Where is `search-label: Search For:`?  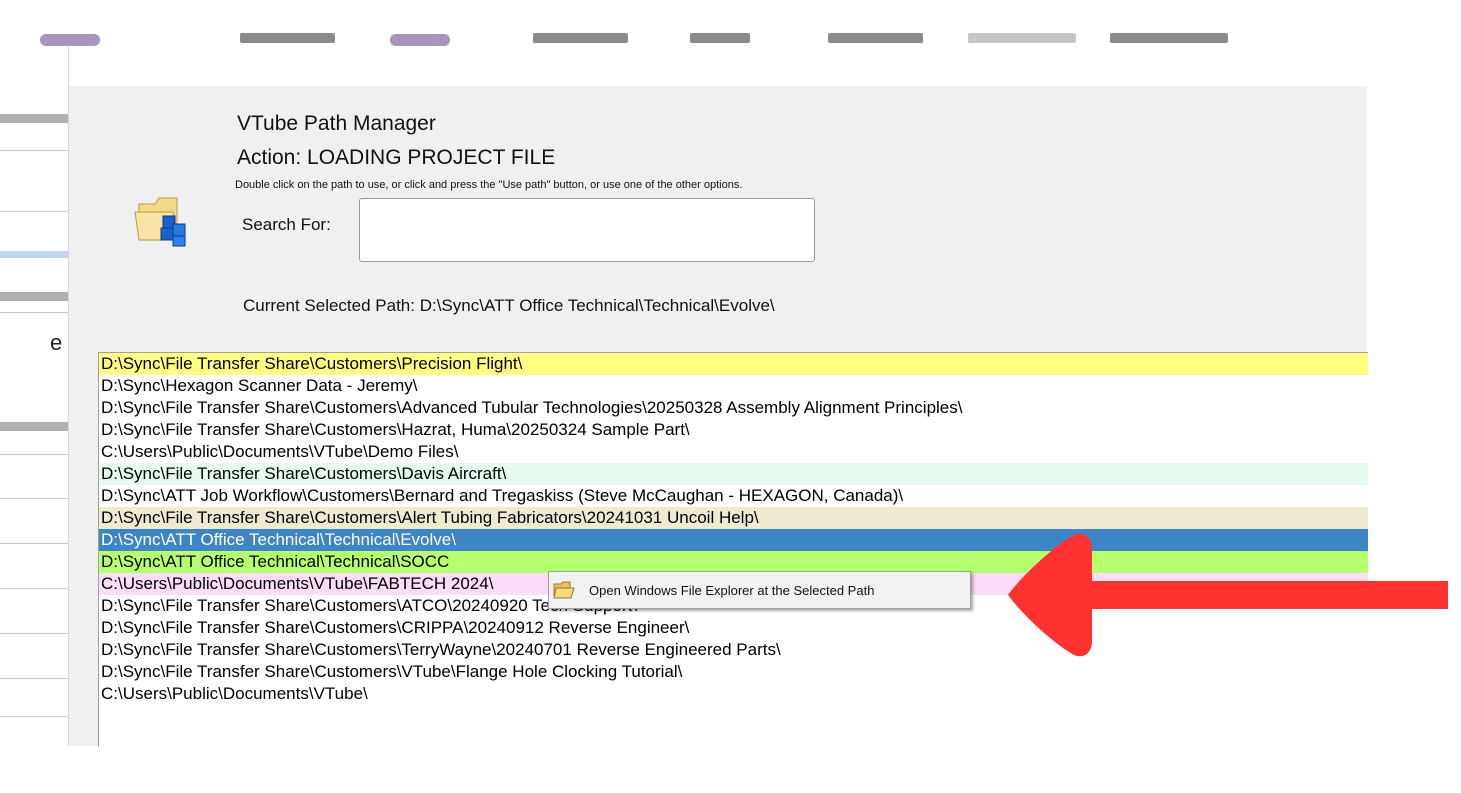
search-label: Search For: is located at coordinates (286, 224).